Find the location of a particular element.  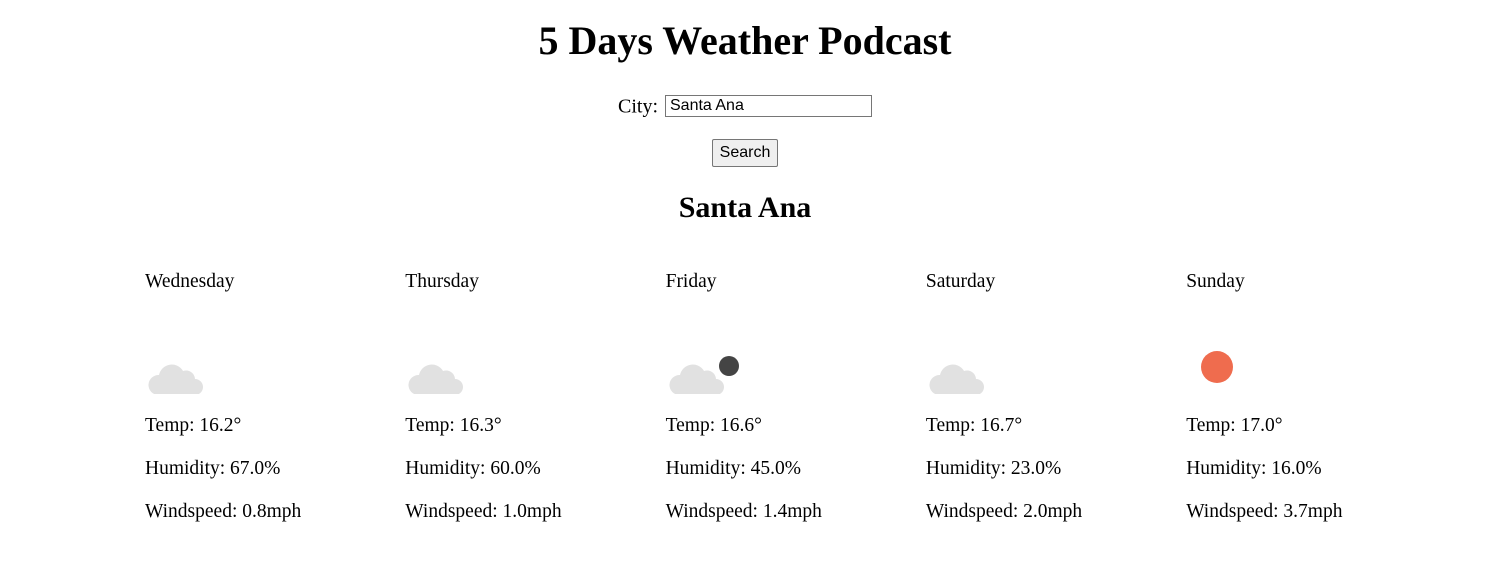

search-form: City: is located at coordinates (745, 105).